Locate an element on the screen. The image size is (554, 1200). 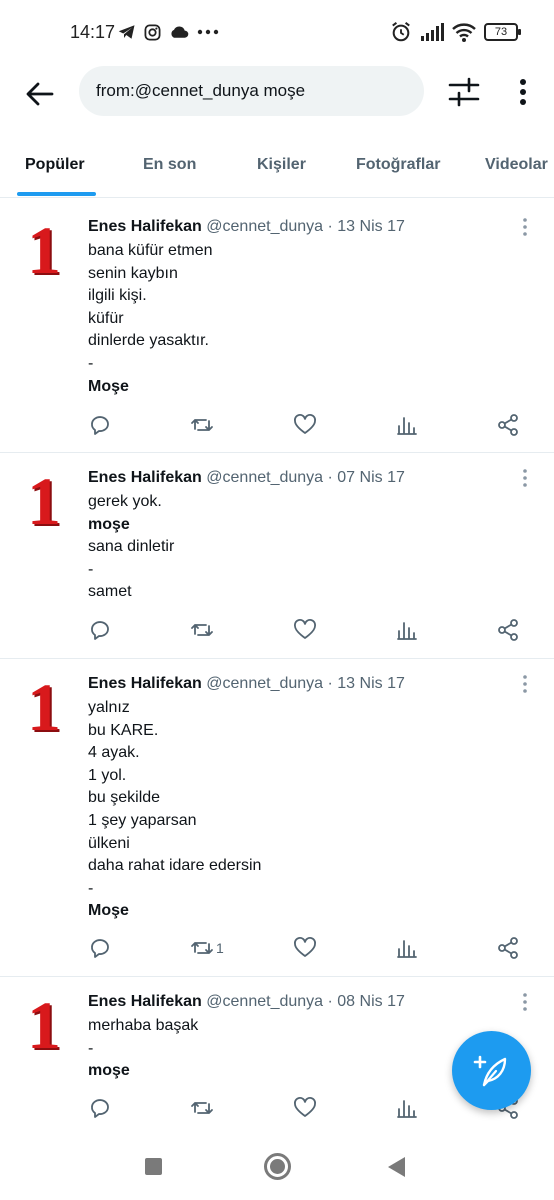
tweet-actions is located at coordinates (308, 425).